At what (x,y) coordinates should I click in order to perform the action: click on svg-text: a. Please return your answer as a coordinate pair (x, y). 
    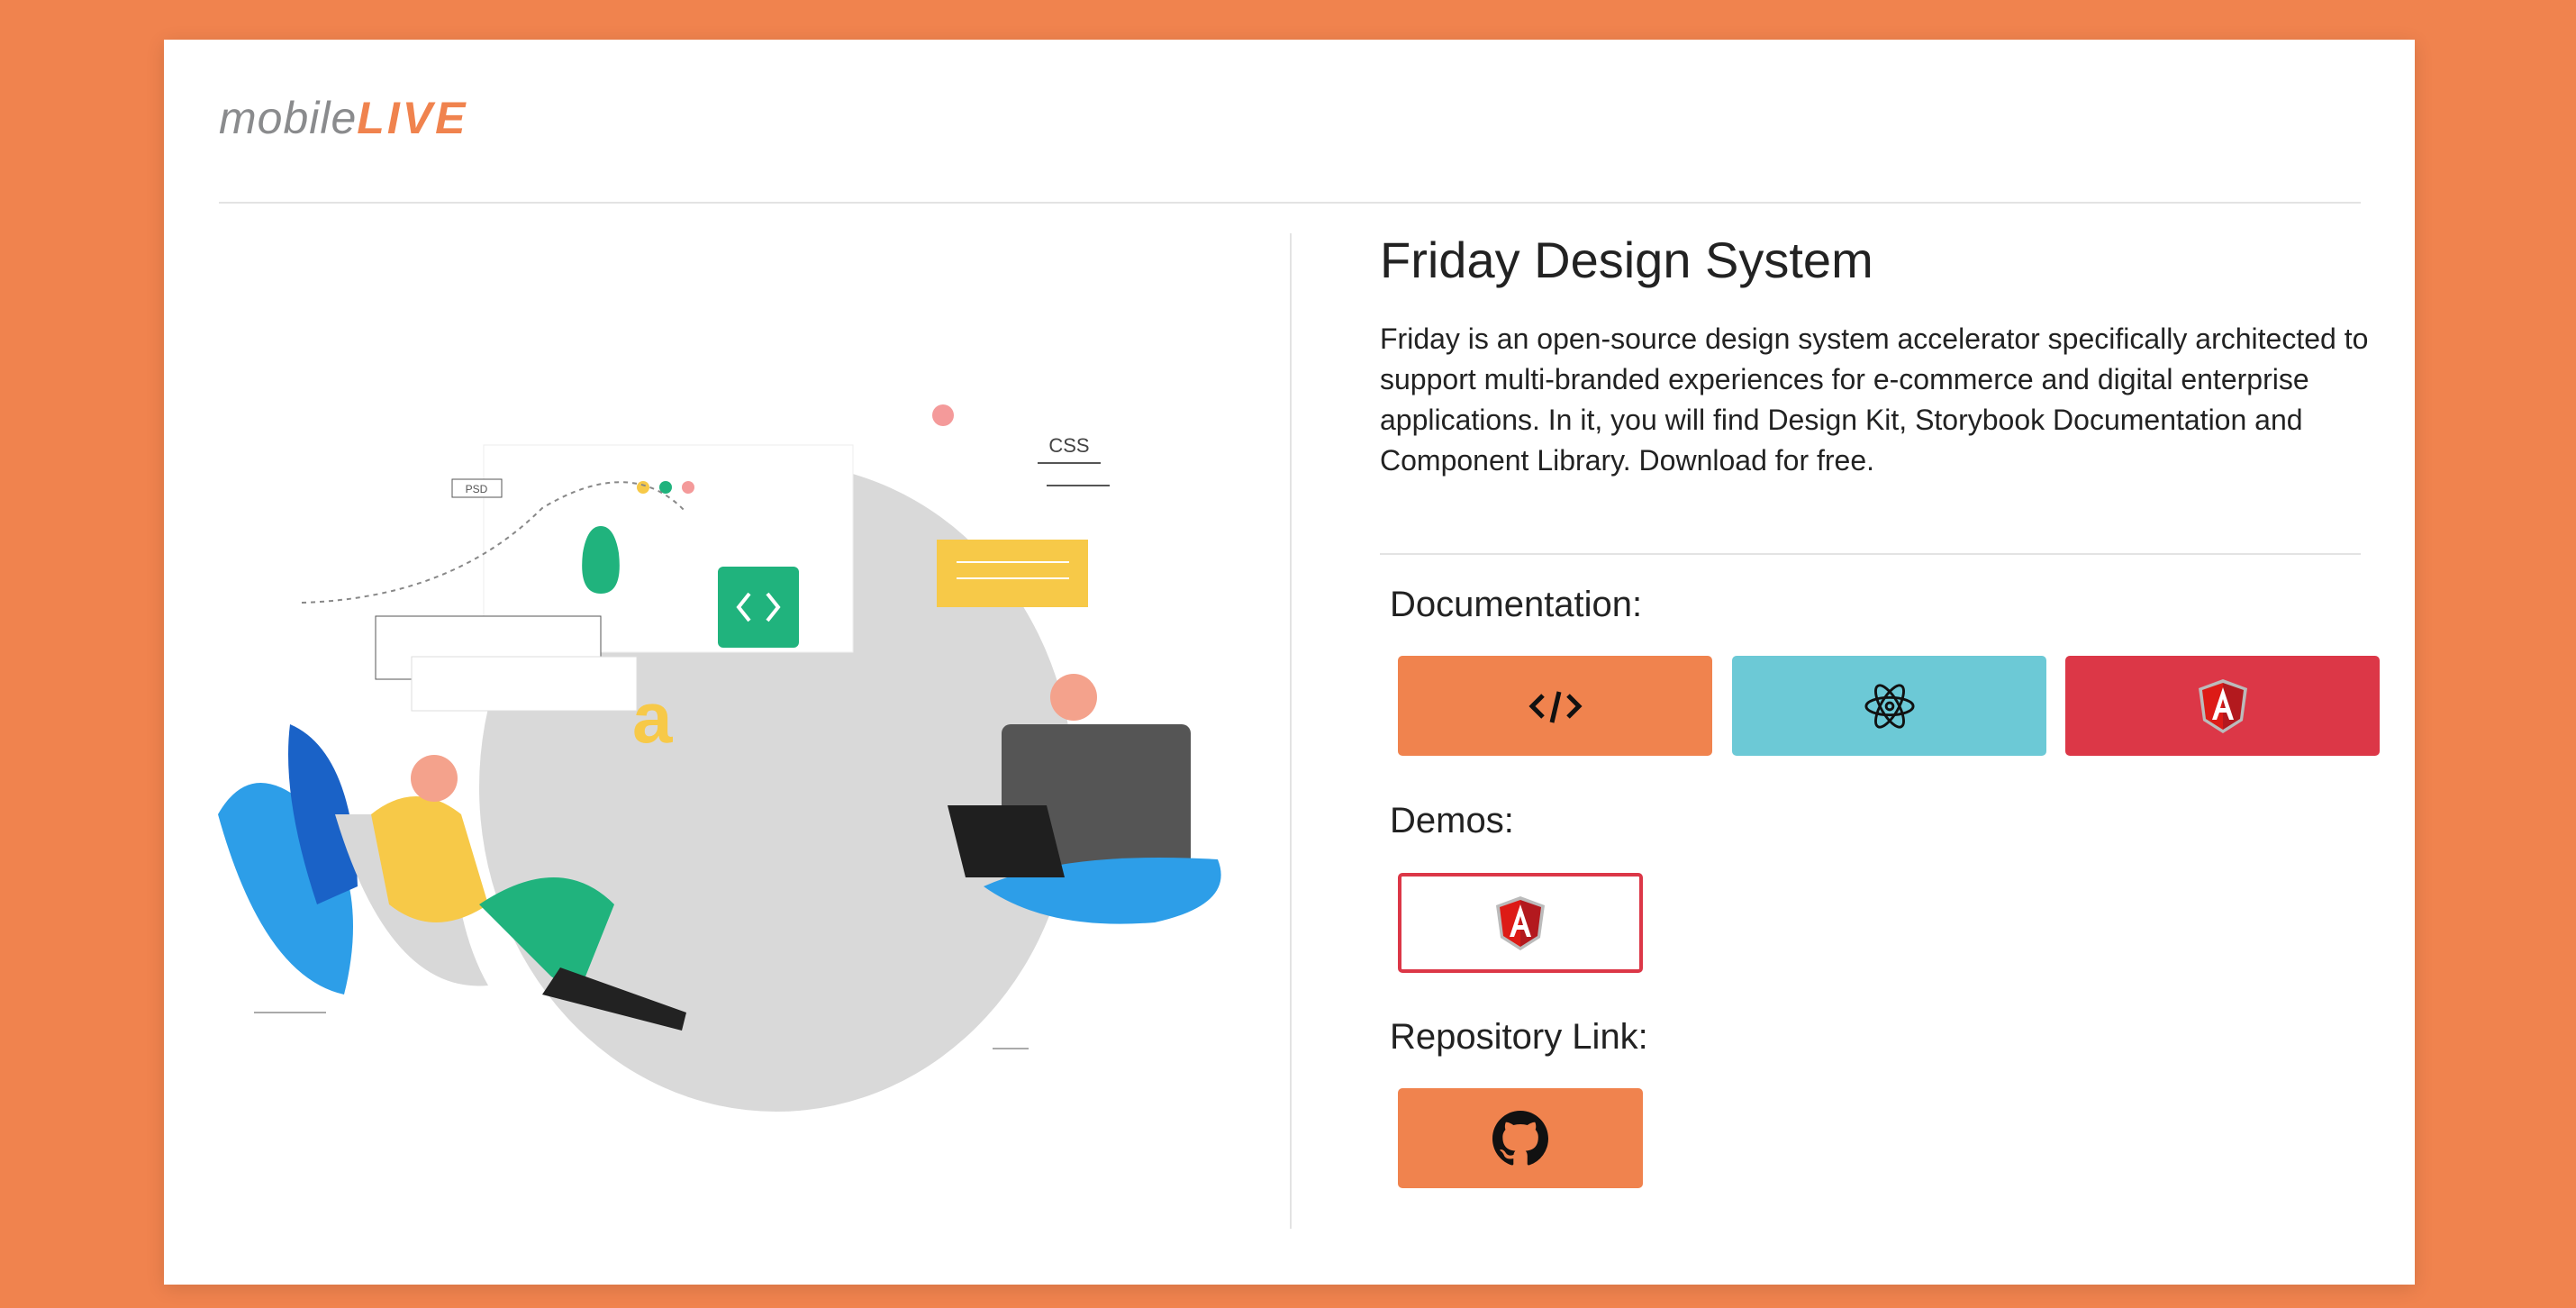
    Looking at the image, I should click on (652, 717).